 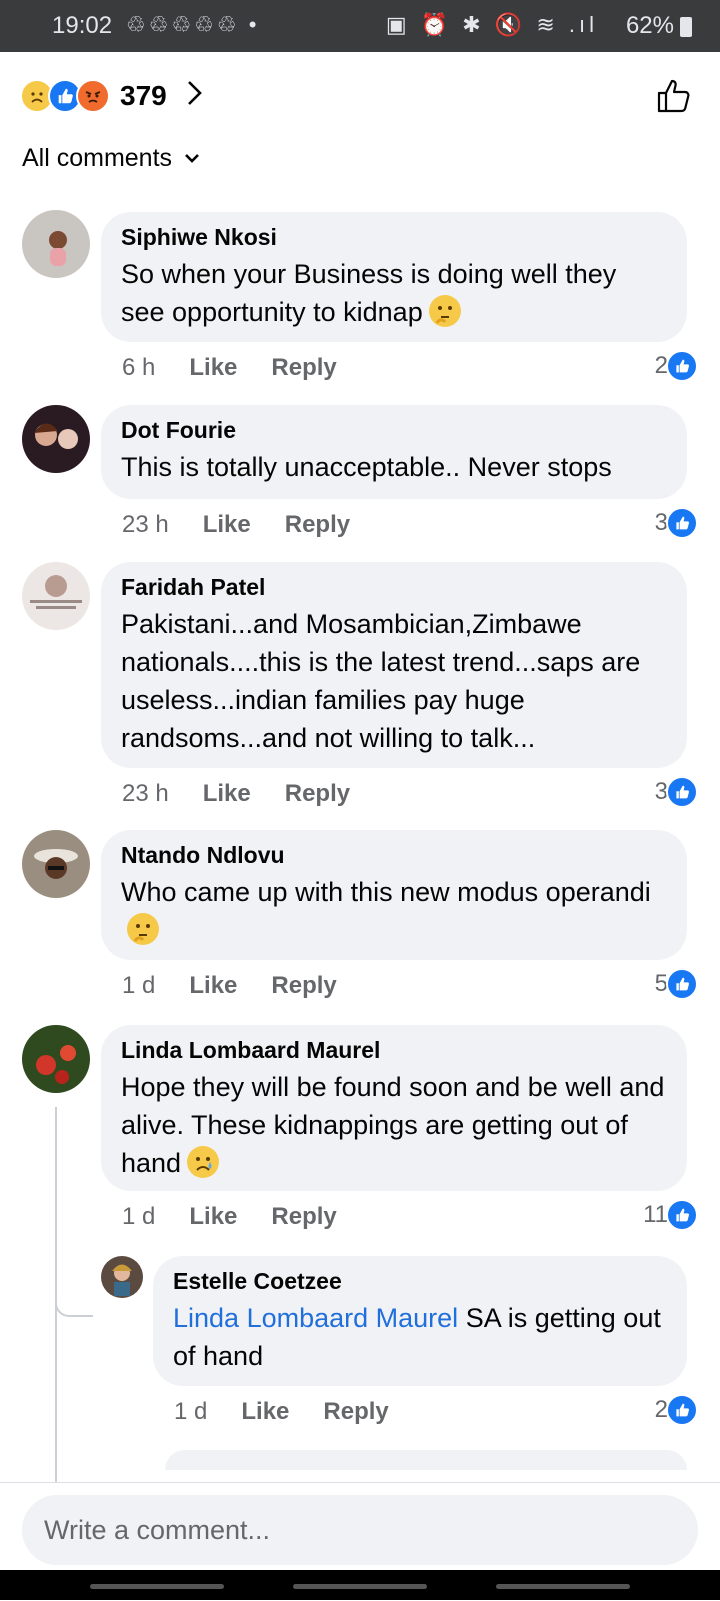 What do you see at coordinates (394, 237) in the screenshot?
I see `comment-author: Siphiwe Nkosi` at bounding box center [394, 237].